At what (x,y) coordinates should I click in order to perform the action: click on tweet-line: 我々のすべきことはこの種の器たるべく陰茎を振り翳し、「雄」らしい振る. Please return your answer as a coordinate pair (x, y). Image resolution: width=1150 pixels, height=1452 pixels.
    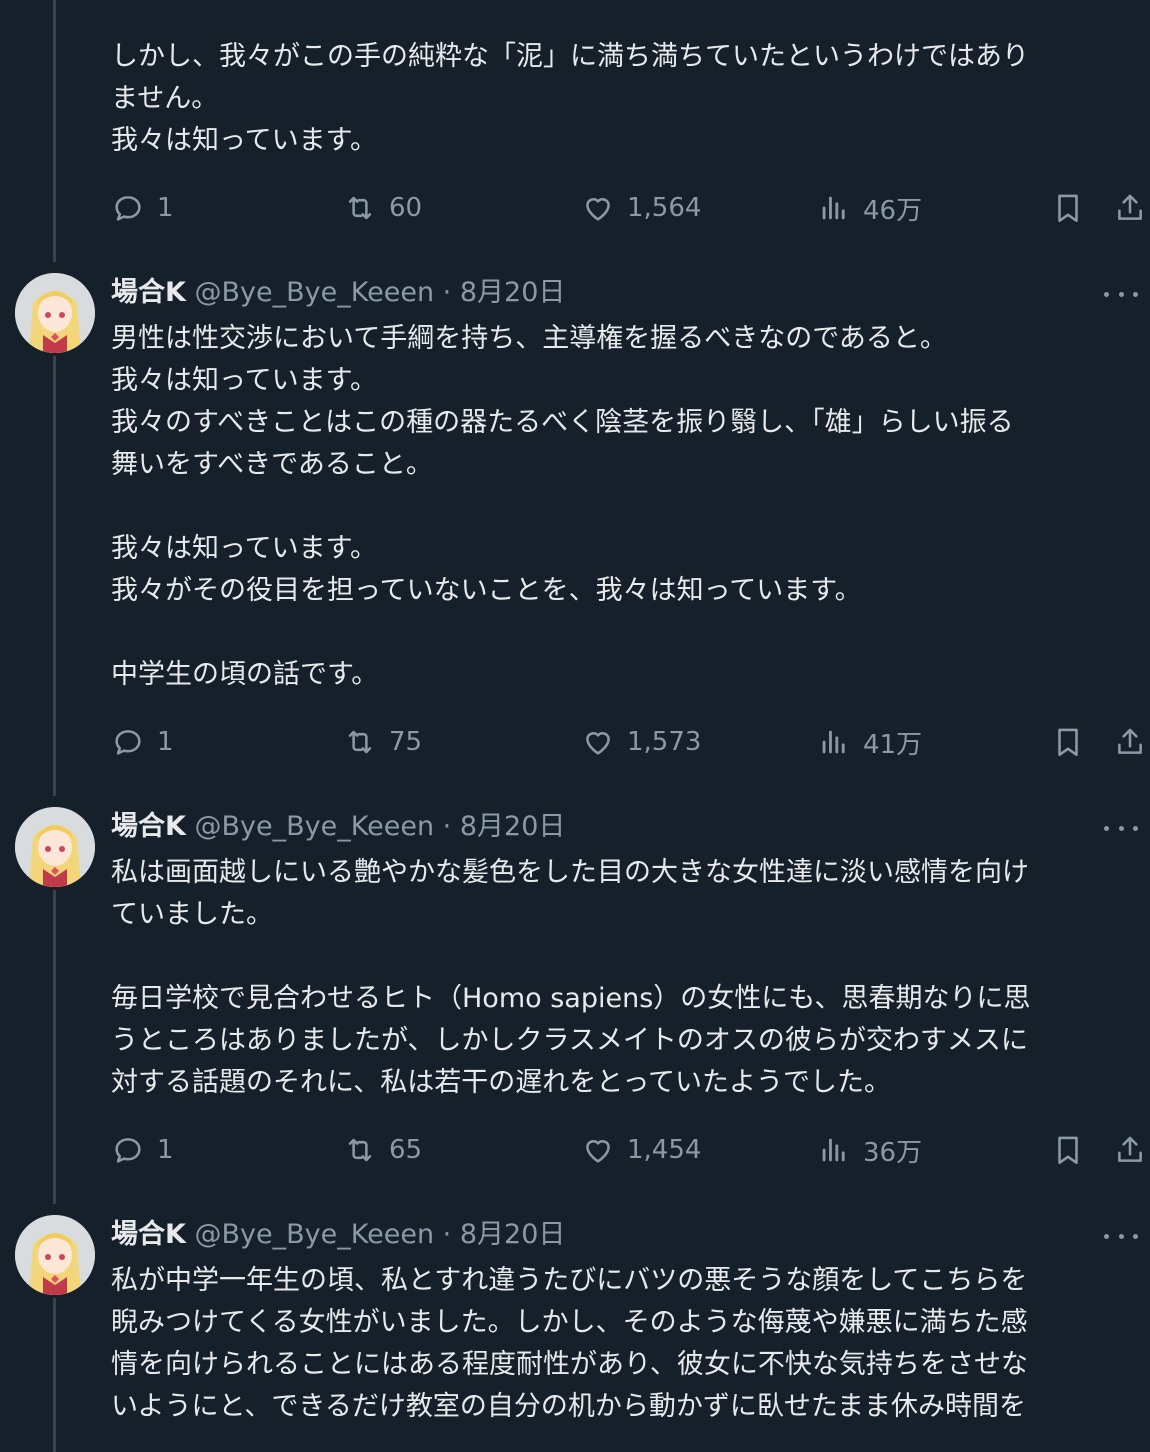
    Looking at the image, I should click on (562, 422).